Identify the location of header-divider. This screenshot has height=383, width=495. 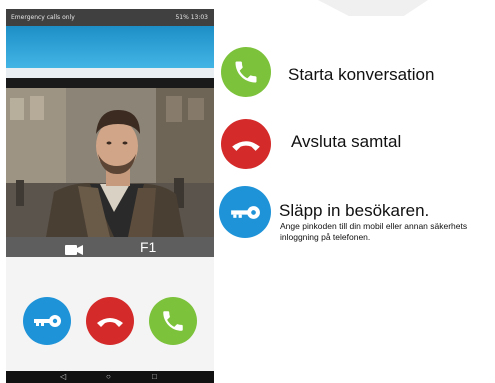
(110, 73).